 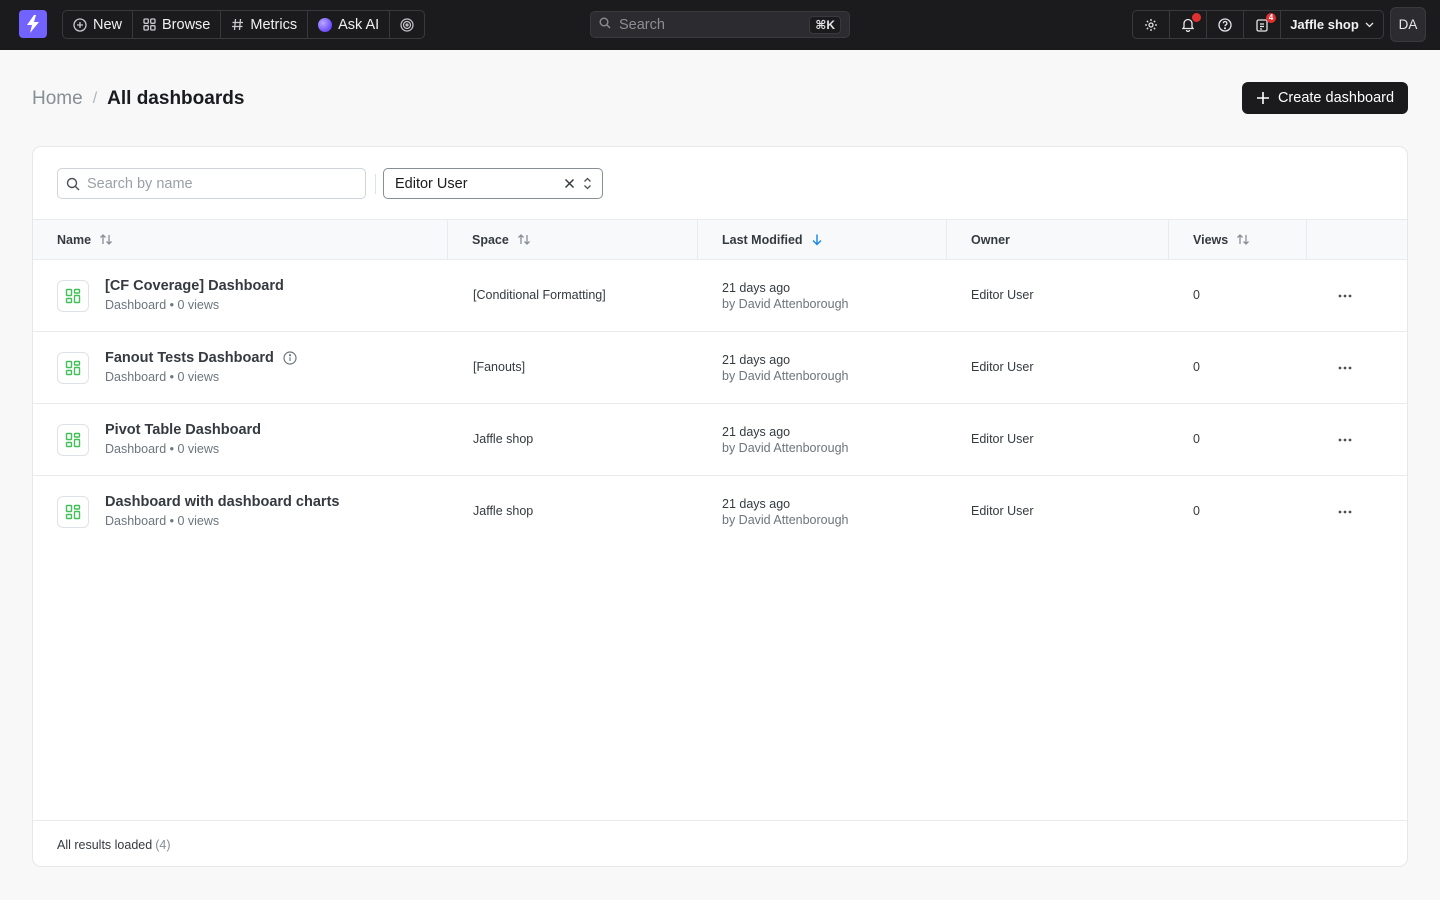 I want to click on clear-icon, so click(x=569, y=183).